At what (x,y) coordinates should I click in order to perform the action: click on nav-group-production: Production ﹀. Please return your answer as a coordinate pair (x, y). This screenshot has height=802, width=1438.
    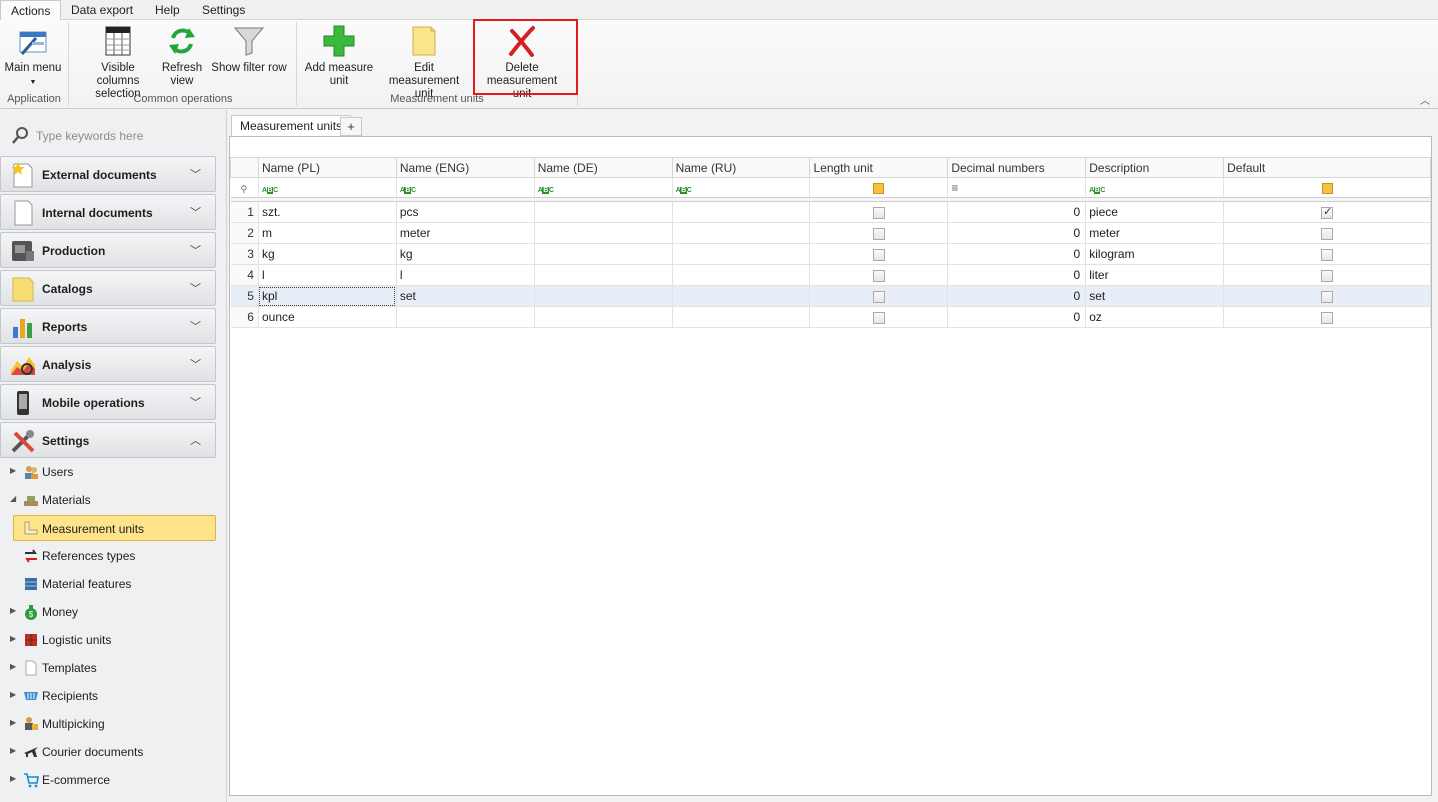
    Looking at the image, I should click on (108, 250).